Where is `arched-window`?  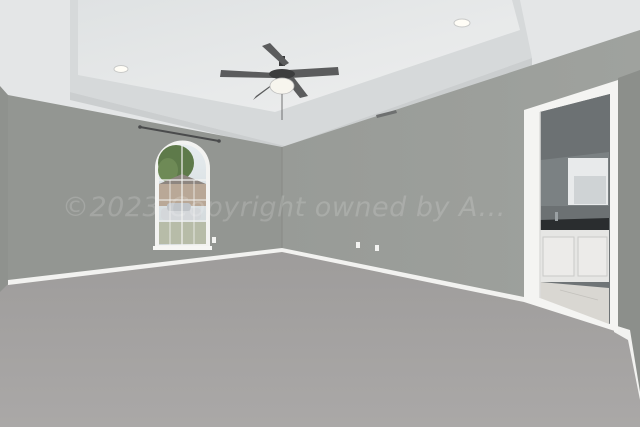
arched-window is located at coordinates (182, 195).